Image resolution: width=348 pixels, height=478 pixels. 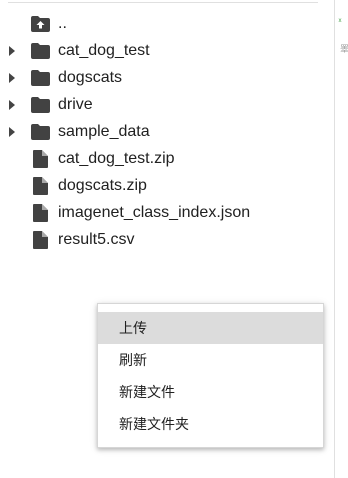 What do you see at coordinates (210, 360) in the screenshot?
I see `menu-item-refresh: 刷新` at bounding box center [210, 360].